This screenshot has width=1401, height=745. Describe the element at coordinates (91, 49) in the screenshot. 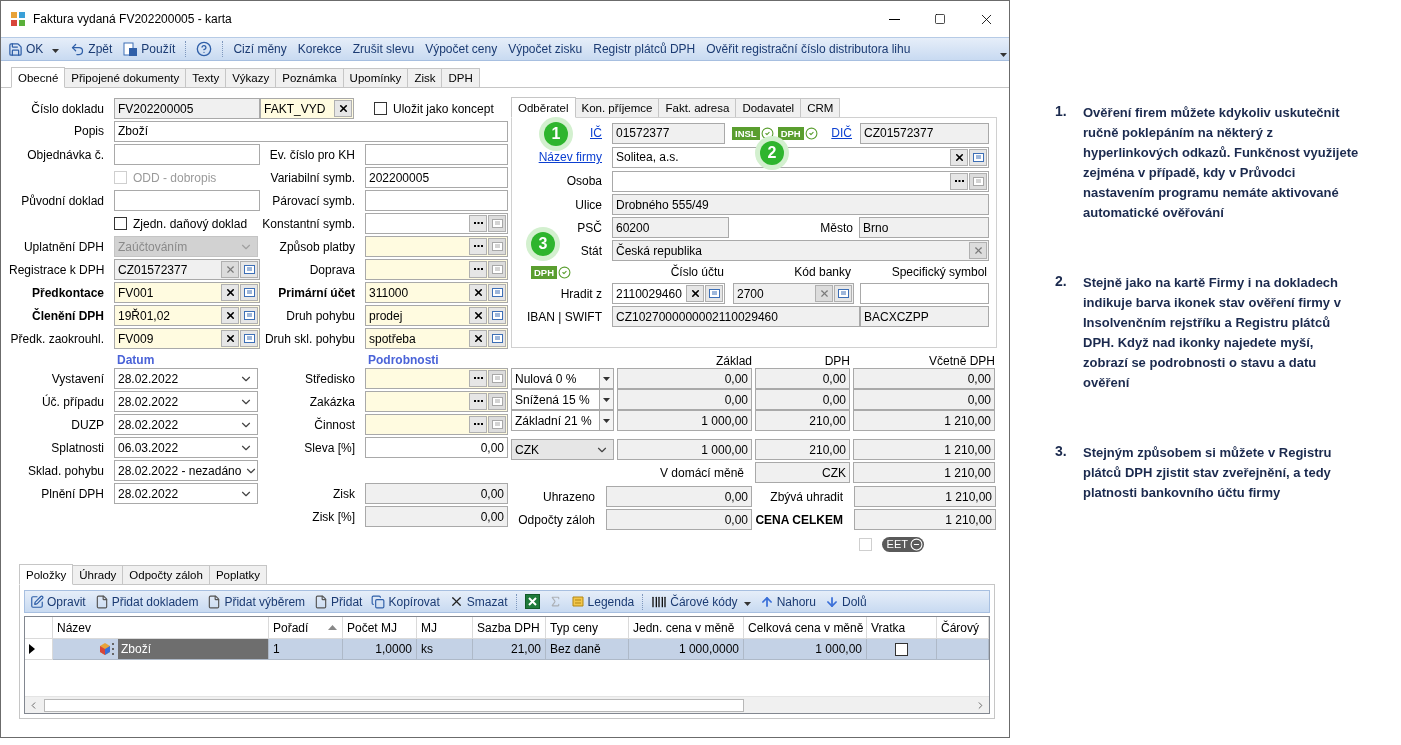

I see `toolbar-button: Zpět` at that location.